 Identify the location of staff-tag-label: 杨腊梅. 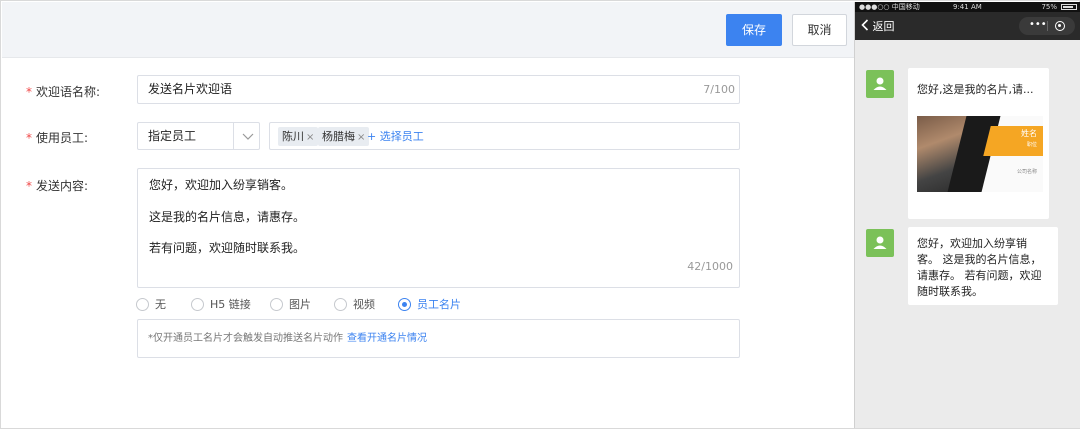
(338, 136).